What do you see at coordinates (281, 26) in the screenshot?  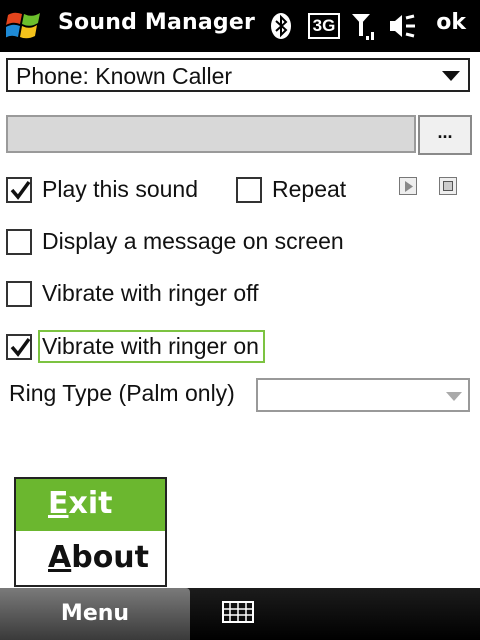 I see `bluetooth-icon` at bounding box center [281, 26].